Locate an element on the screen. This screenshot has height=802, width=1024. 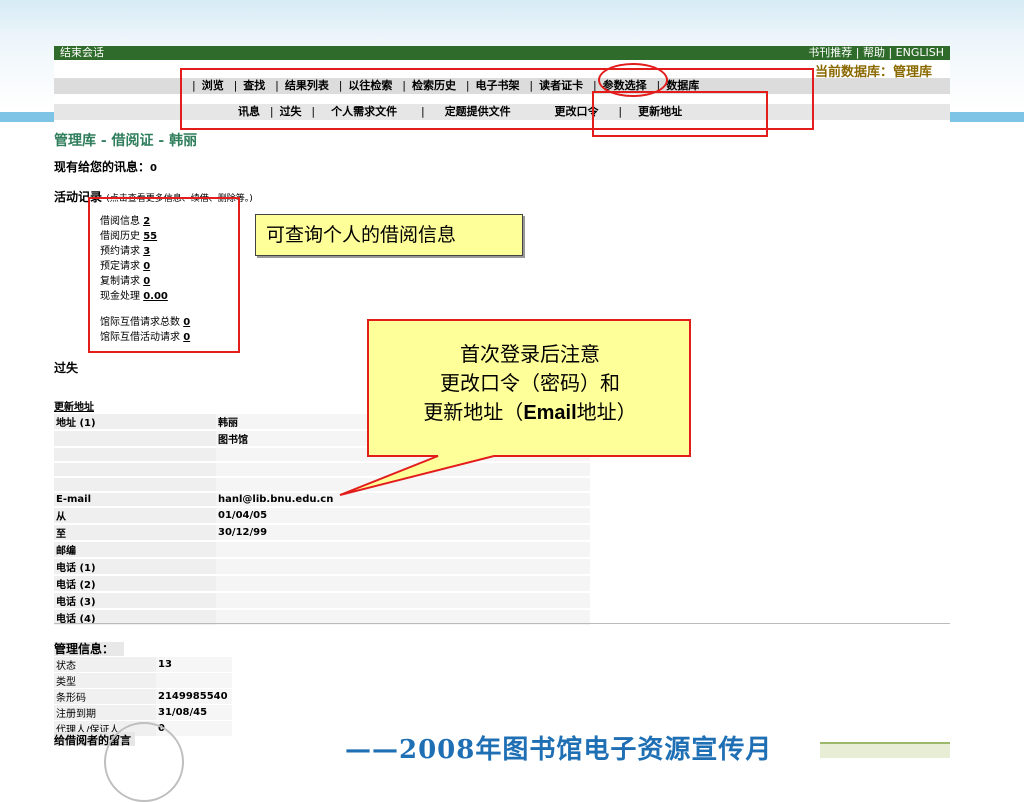
page-title: 管理库 - 借阅证 - 韩丽 is located at coordinates (126, 141).